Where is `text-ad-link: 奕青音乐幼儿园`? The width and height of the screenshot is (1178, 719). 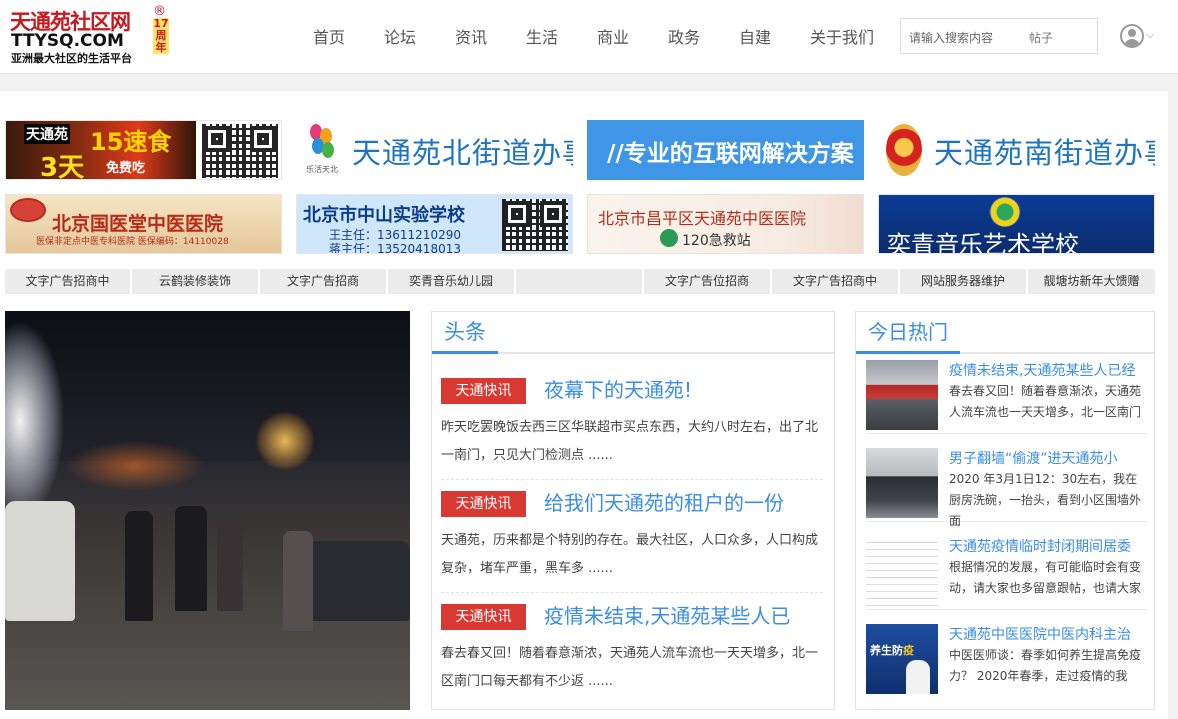
text-ad-link: 奕青音乐幼儿园 is located at coordinates (452, 281).